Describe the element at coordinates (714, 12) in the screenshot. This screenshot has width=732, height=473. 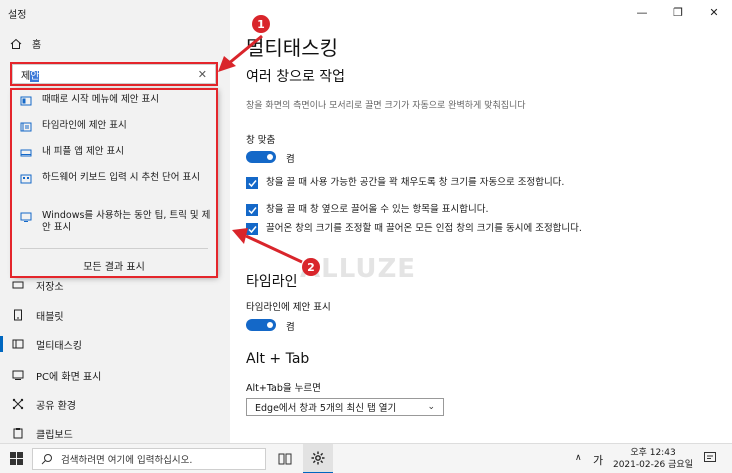
I see `close-icon: ✕` at that location.